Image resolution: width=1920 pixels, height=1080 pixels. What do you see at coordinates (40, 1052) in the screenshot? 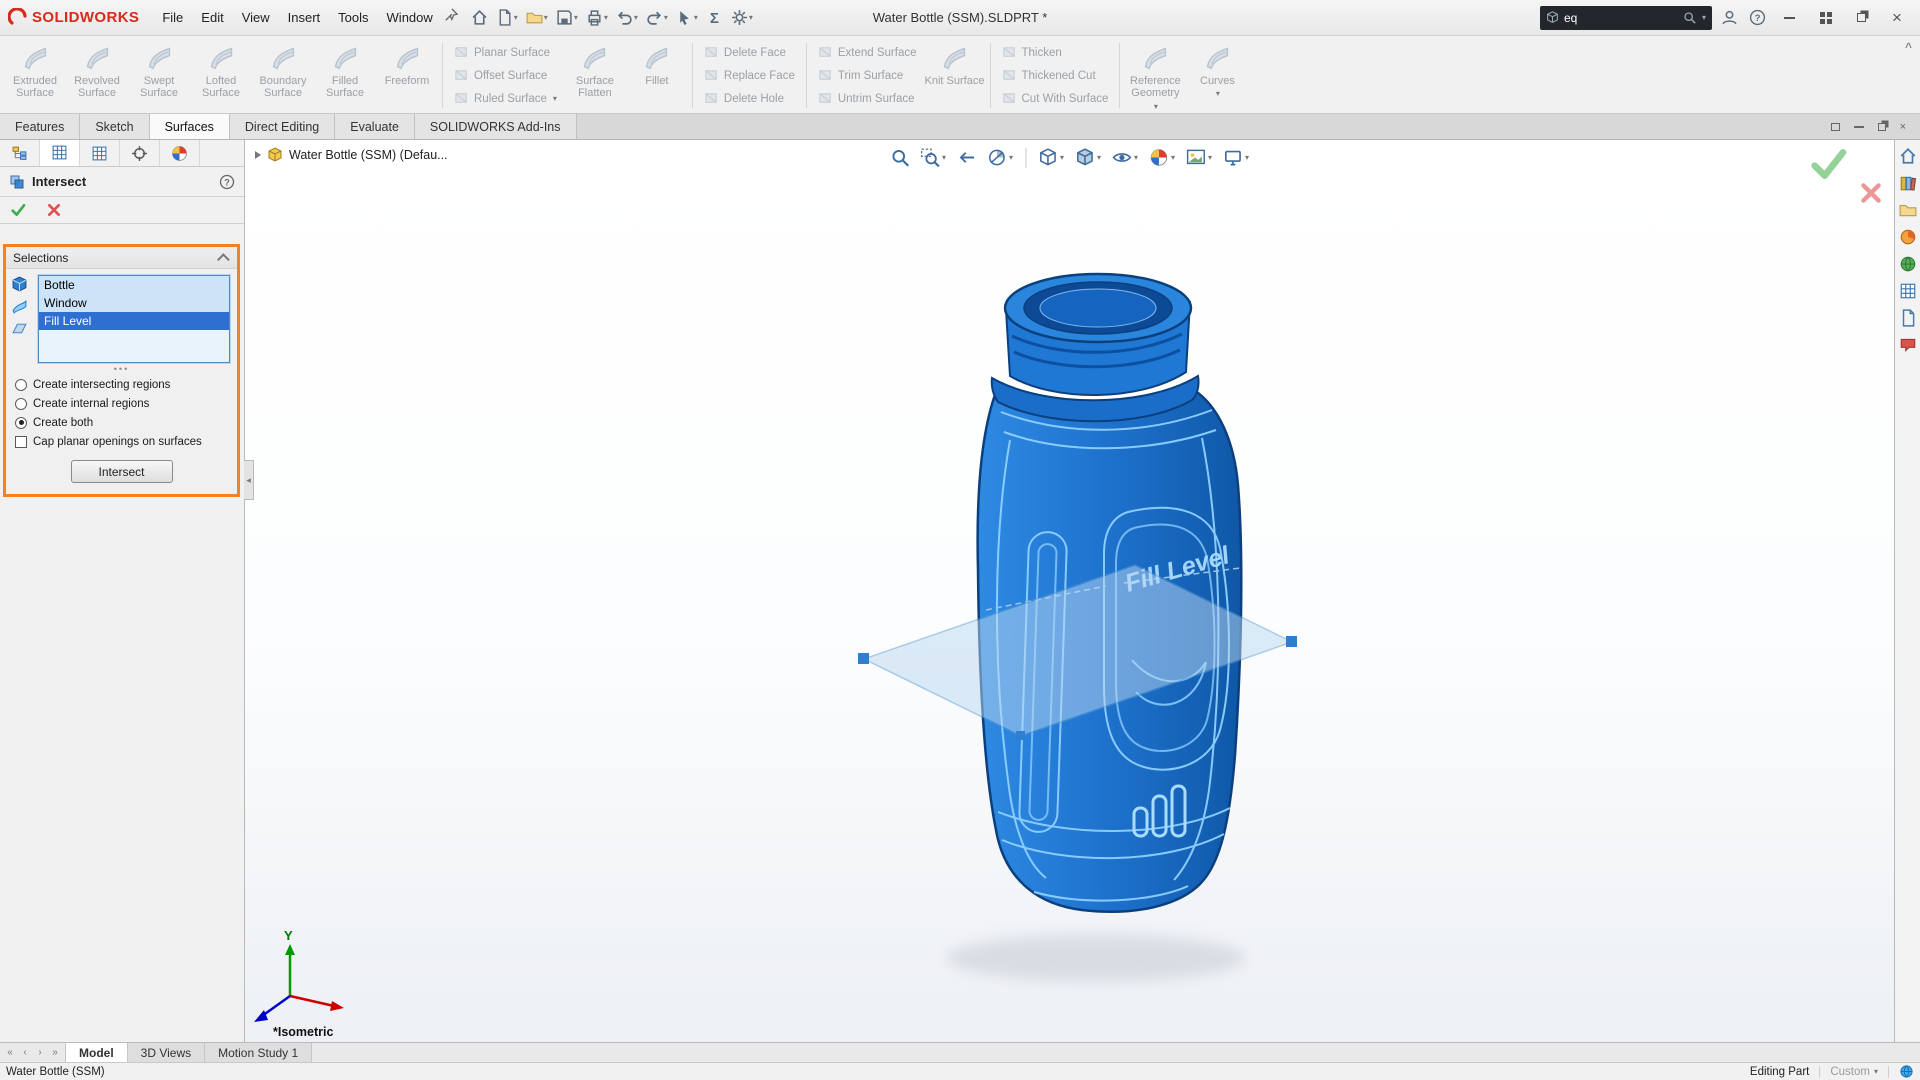
I see `next-tab-icon: ›` at bounding box center [40, 1052].